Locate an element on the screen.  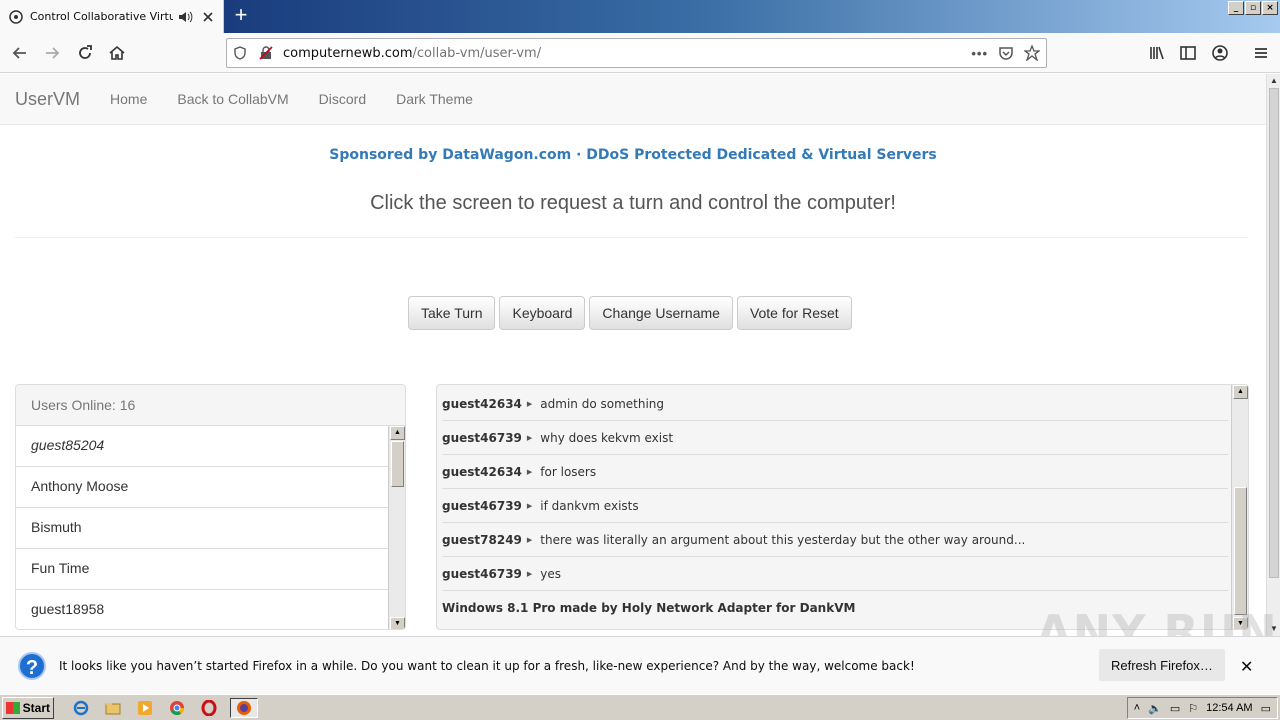
nav-link-dark-theme: Dark Theme is located at coordinates (434, 99).